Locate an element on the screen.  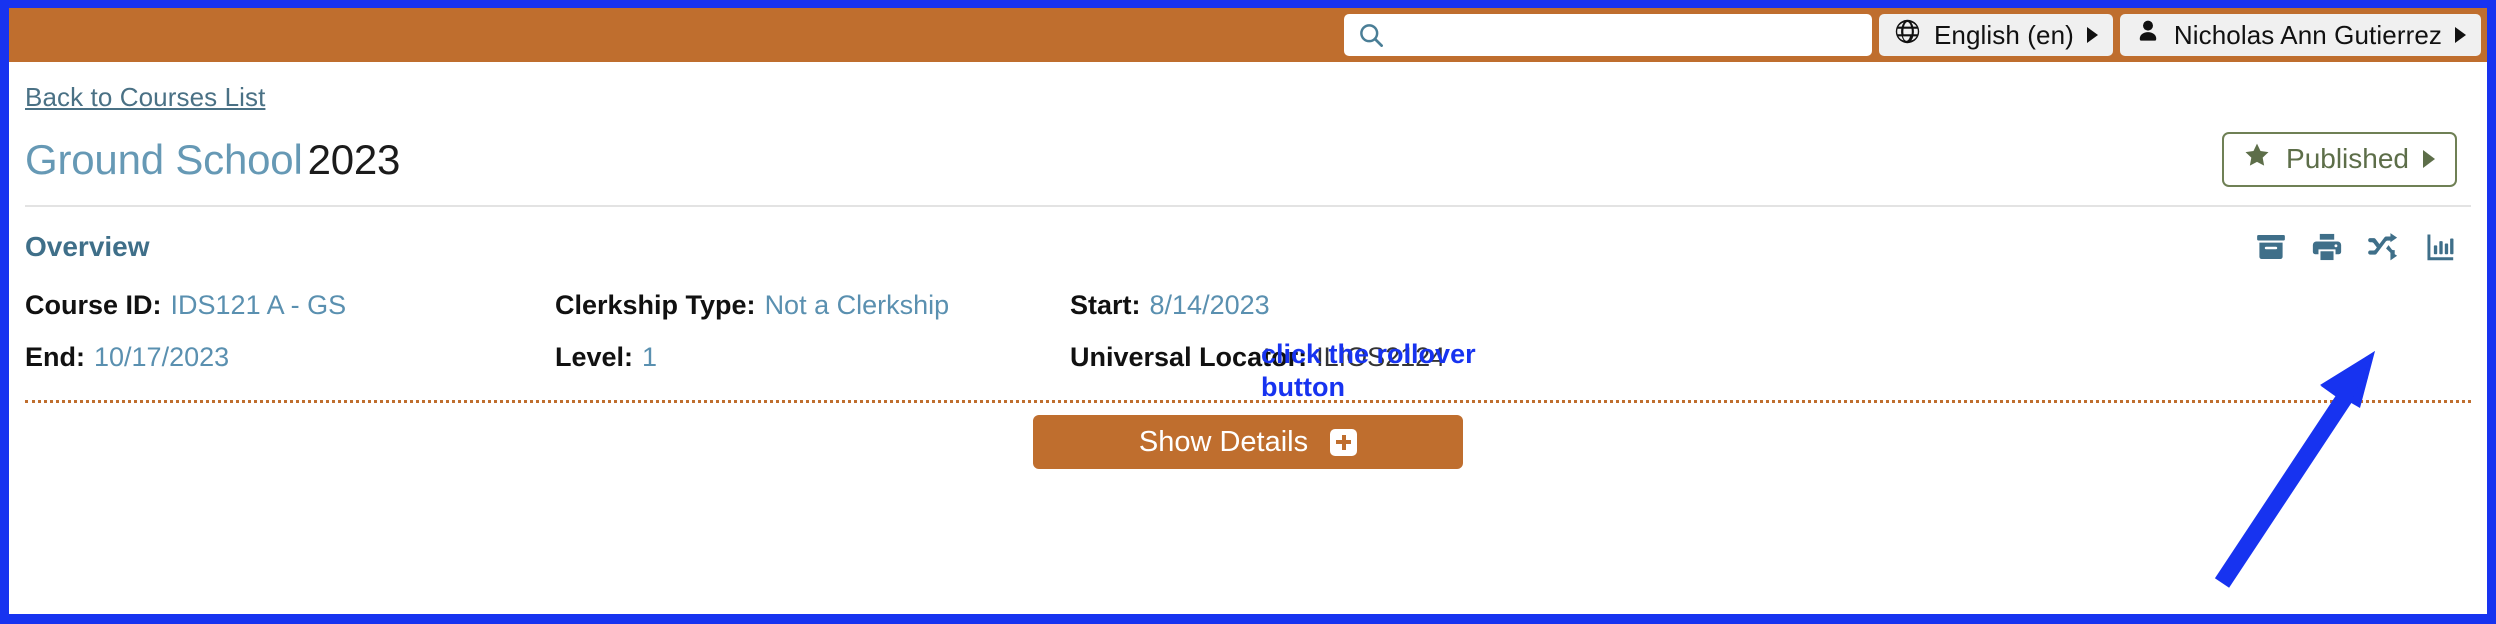
star-icon is located at coordinates (2257, 159).